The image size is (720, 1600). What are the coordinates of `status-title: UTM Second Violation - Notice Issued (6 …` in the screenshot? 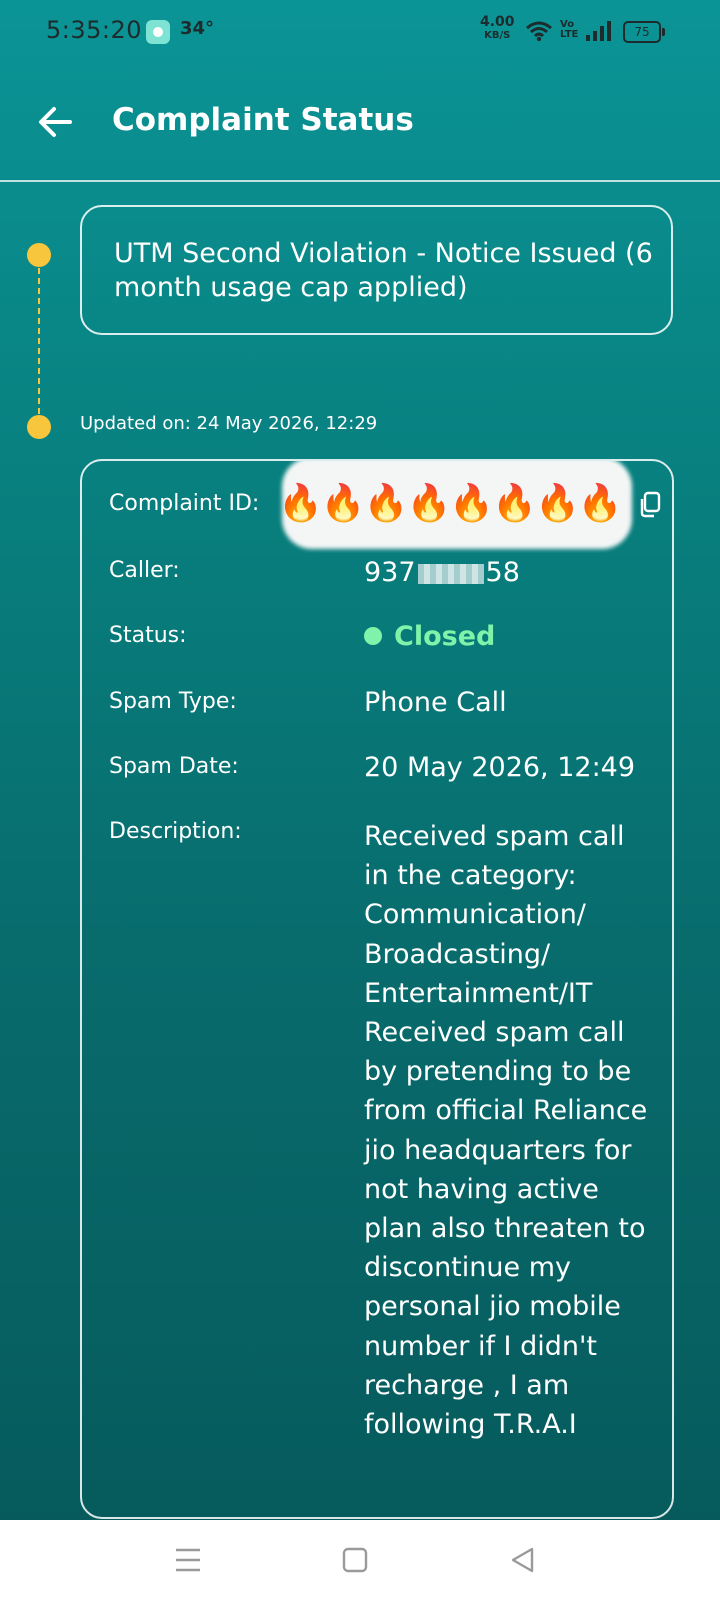 It's located at (383, 270).